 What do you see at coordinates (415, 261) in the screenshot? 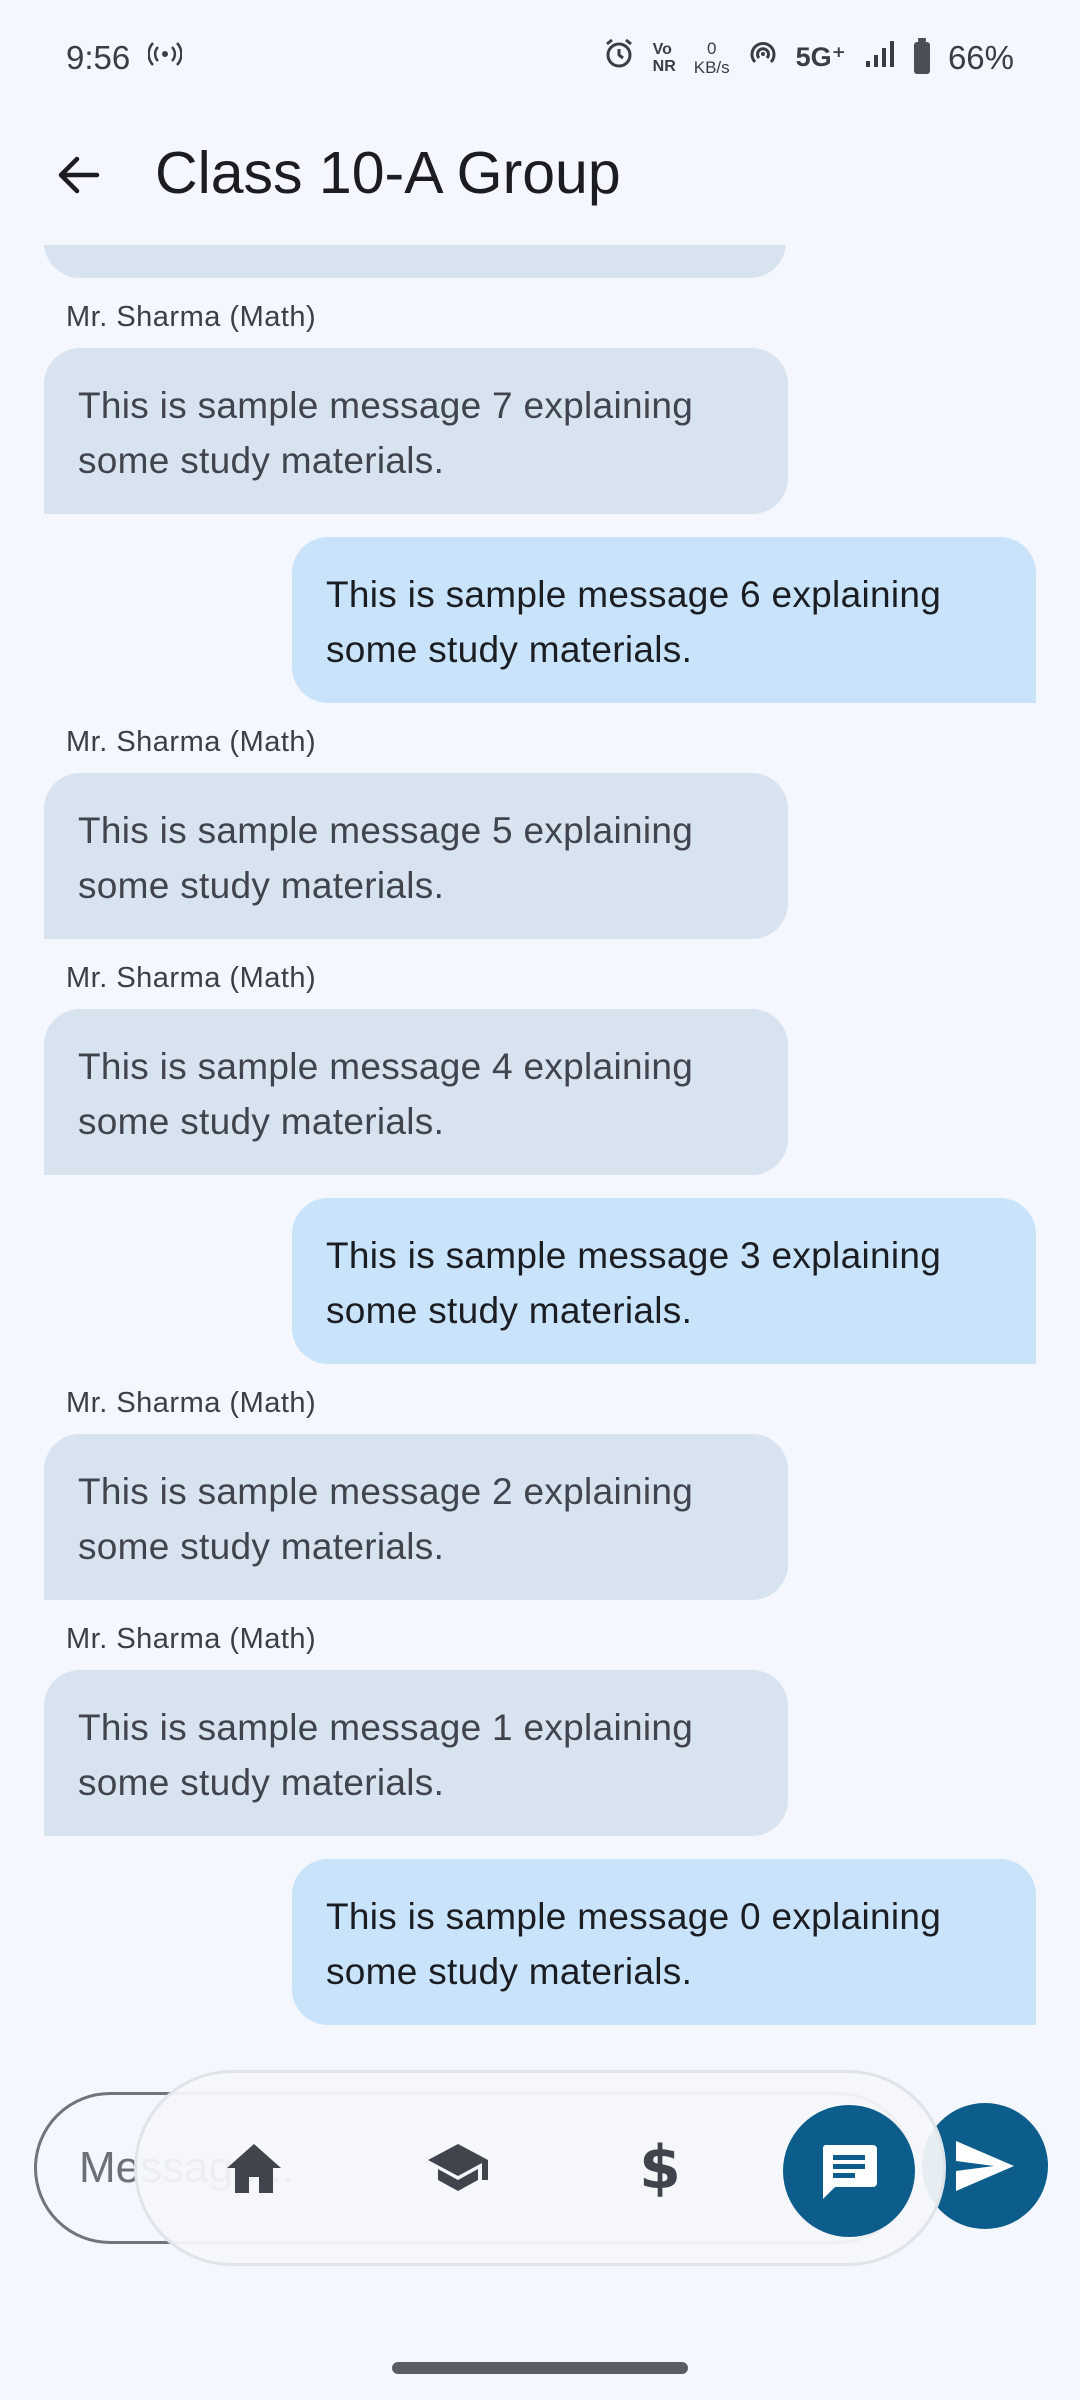
I see `message-bubble-clipped` at bounding box center [415, 261].